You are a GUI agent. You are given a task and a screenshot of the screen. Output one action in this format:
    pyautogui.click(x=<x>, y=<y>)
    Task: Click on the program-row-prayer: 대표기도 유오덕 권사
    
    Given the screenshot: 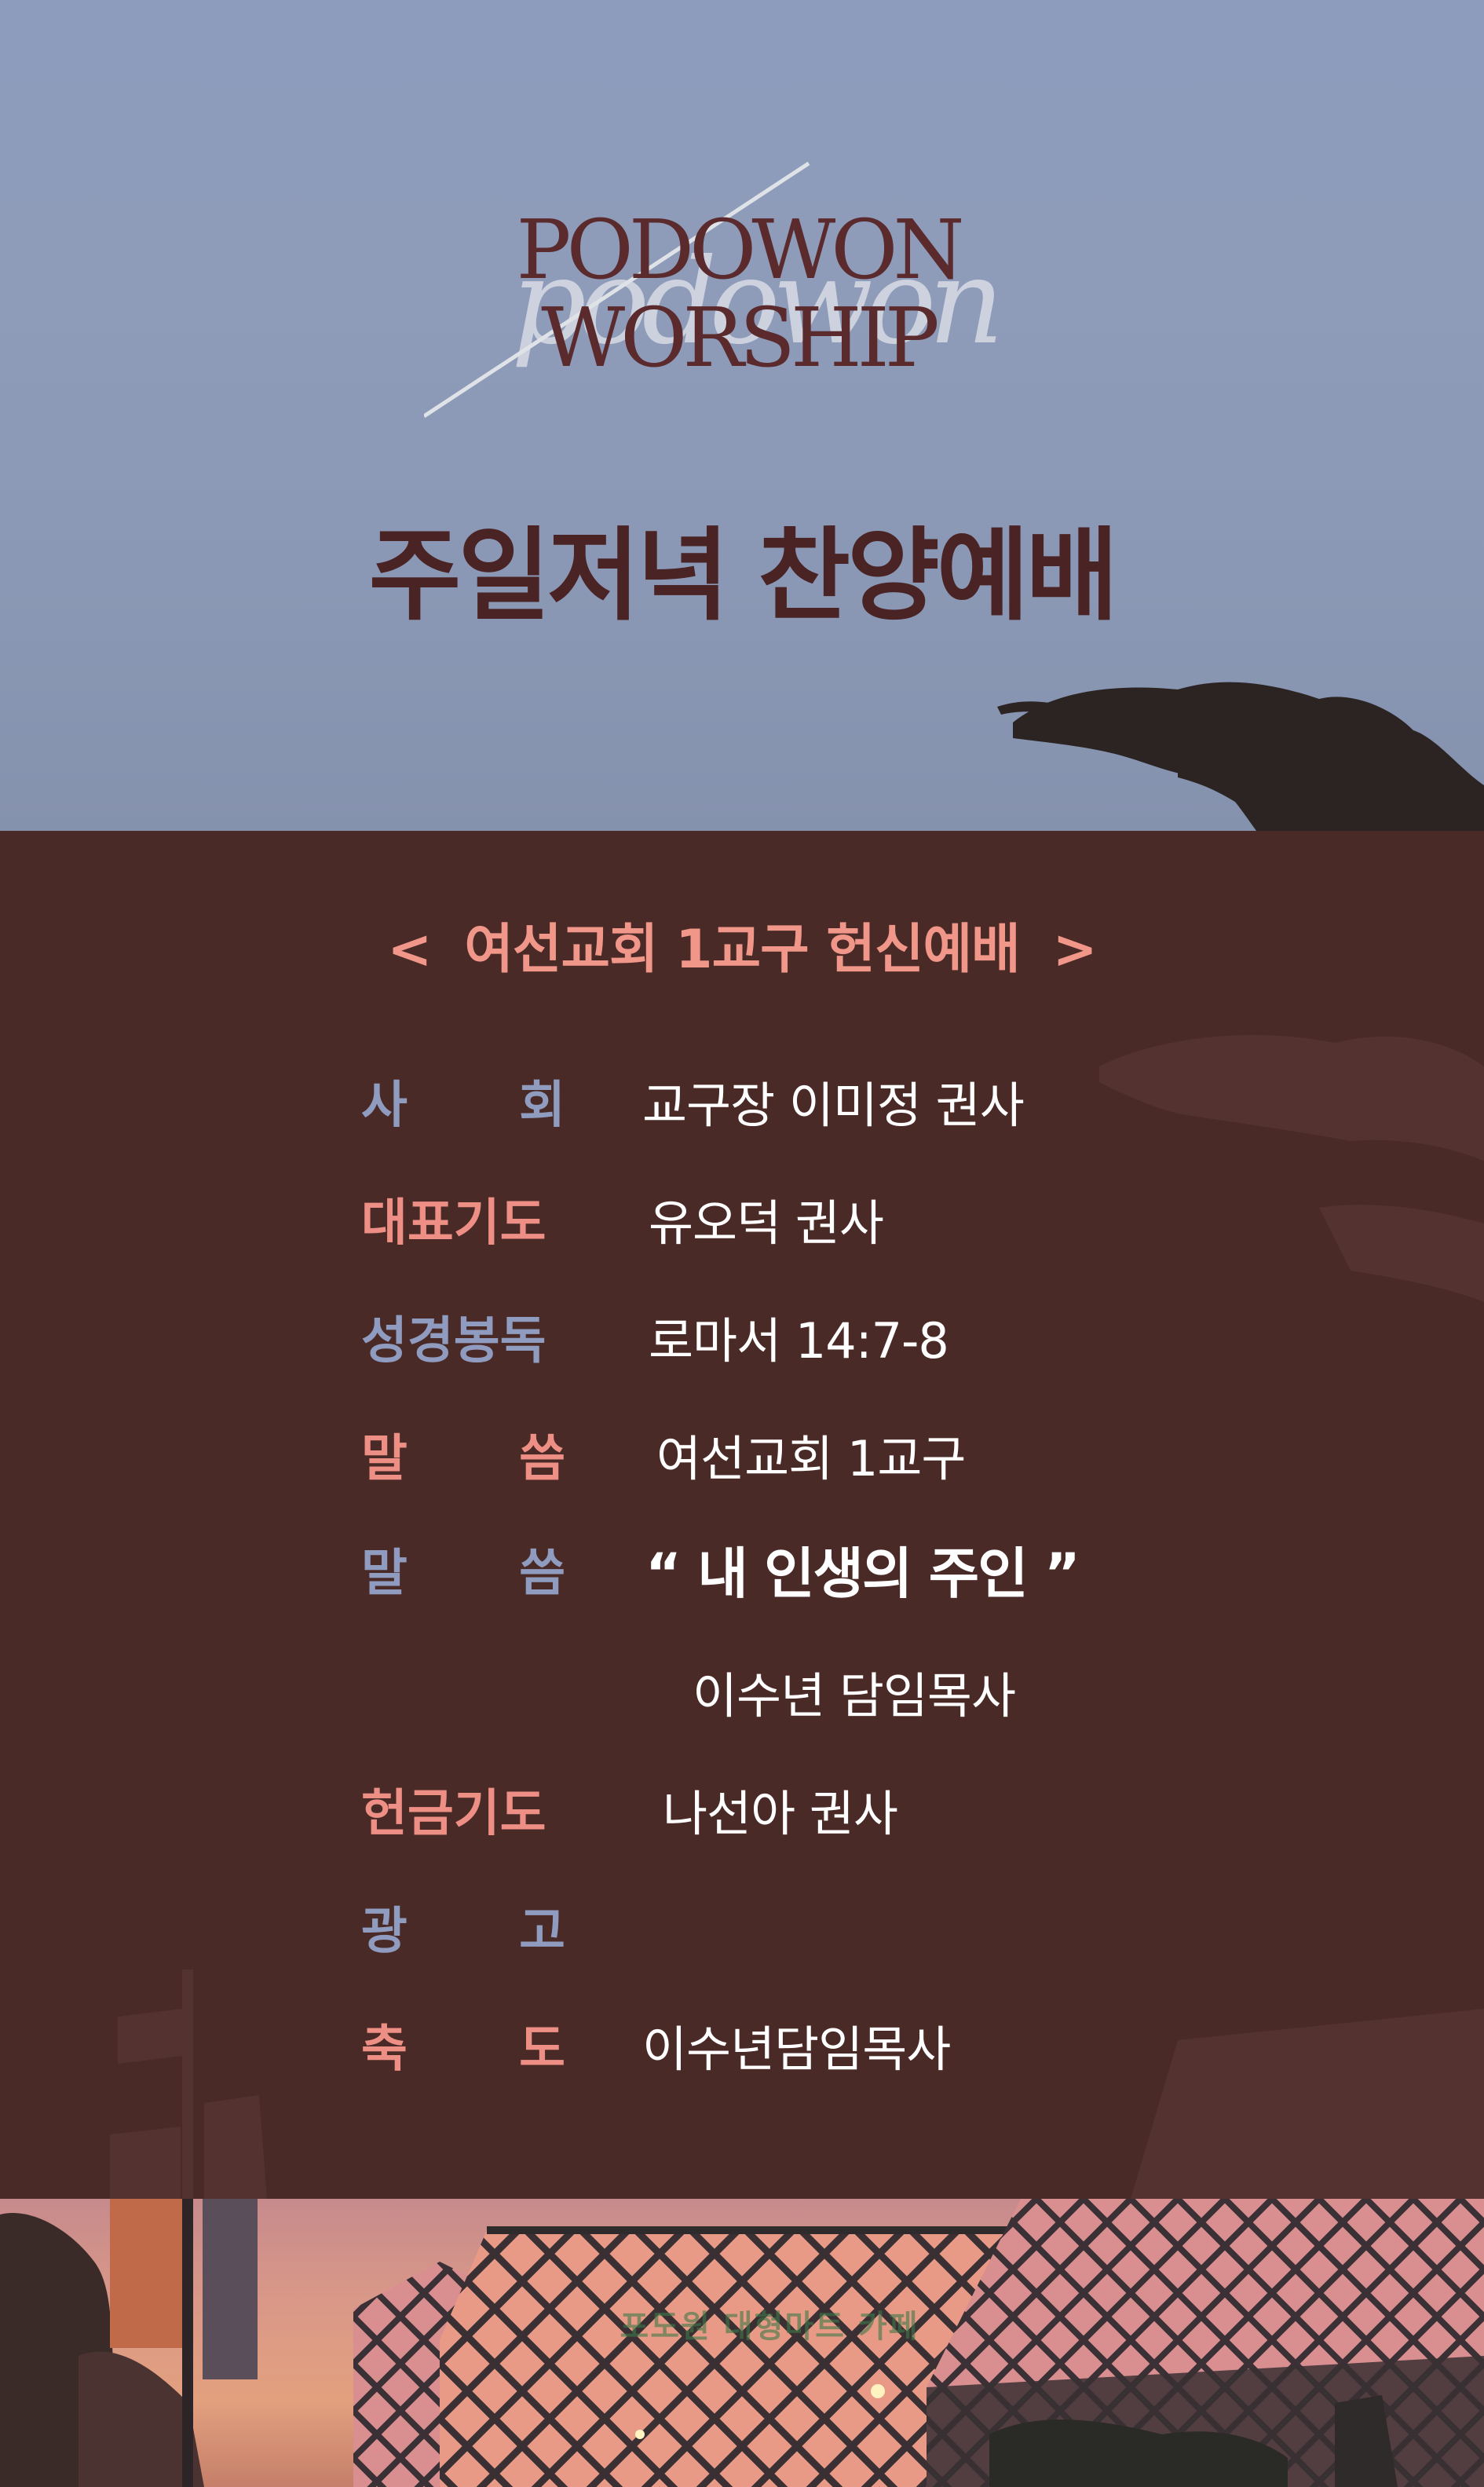 What is the action you would take?
    pyautogui.click(x=742, y=1235)
    